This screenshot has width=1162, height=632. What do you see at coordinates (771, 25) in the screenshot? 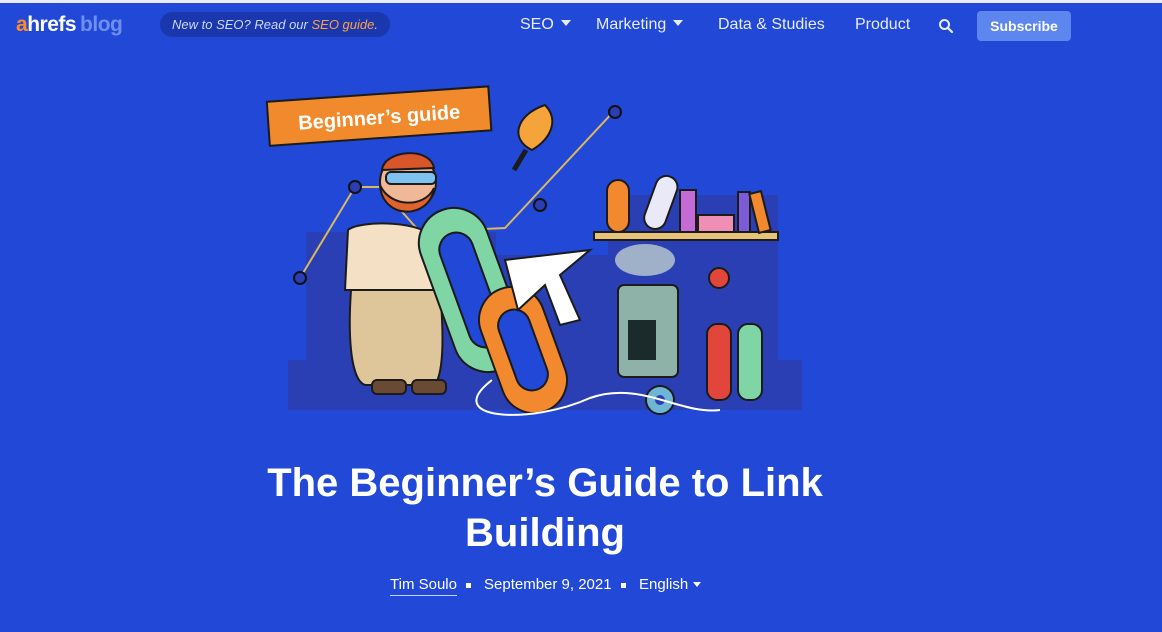
I see `nav-data-studies: Data & Studies` at bounding box center [771, 25].